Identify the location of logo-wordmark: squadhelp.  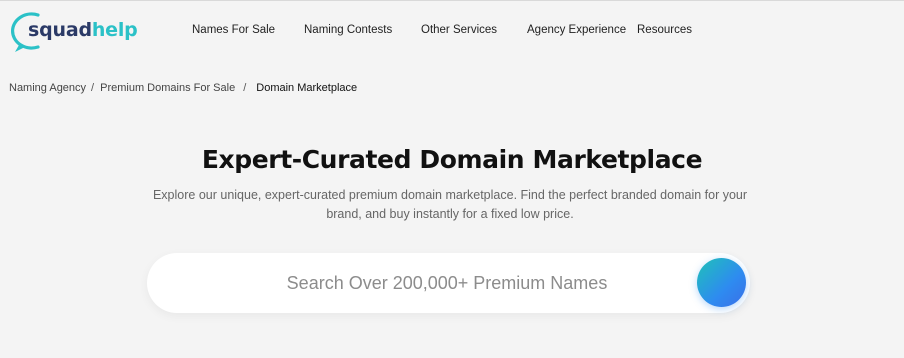
(83, 30).